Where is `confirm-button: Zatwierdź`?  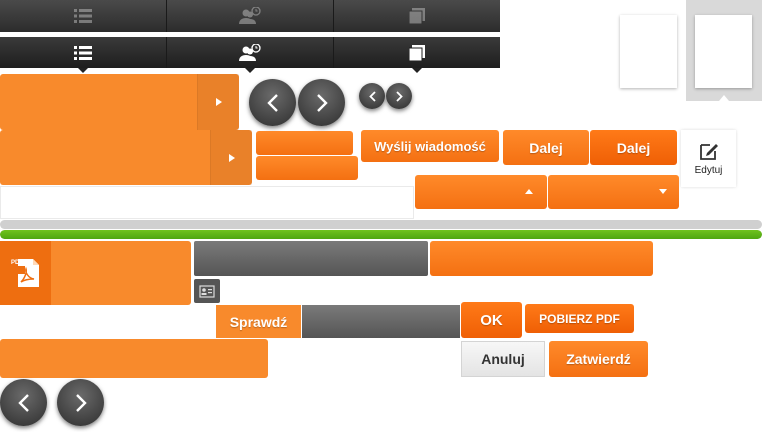
confirm-button: Zatwierdź is located at coordinates (598, 359).